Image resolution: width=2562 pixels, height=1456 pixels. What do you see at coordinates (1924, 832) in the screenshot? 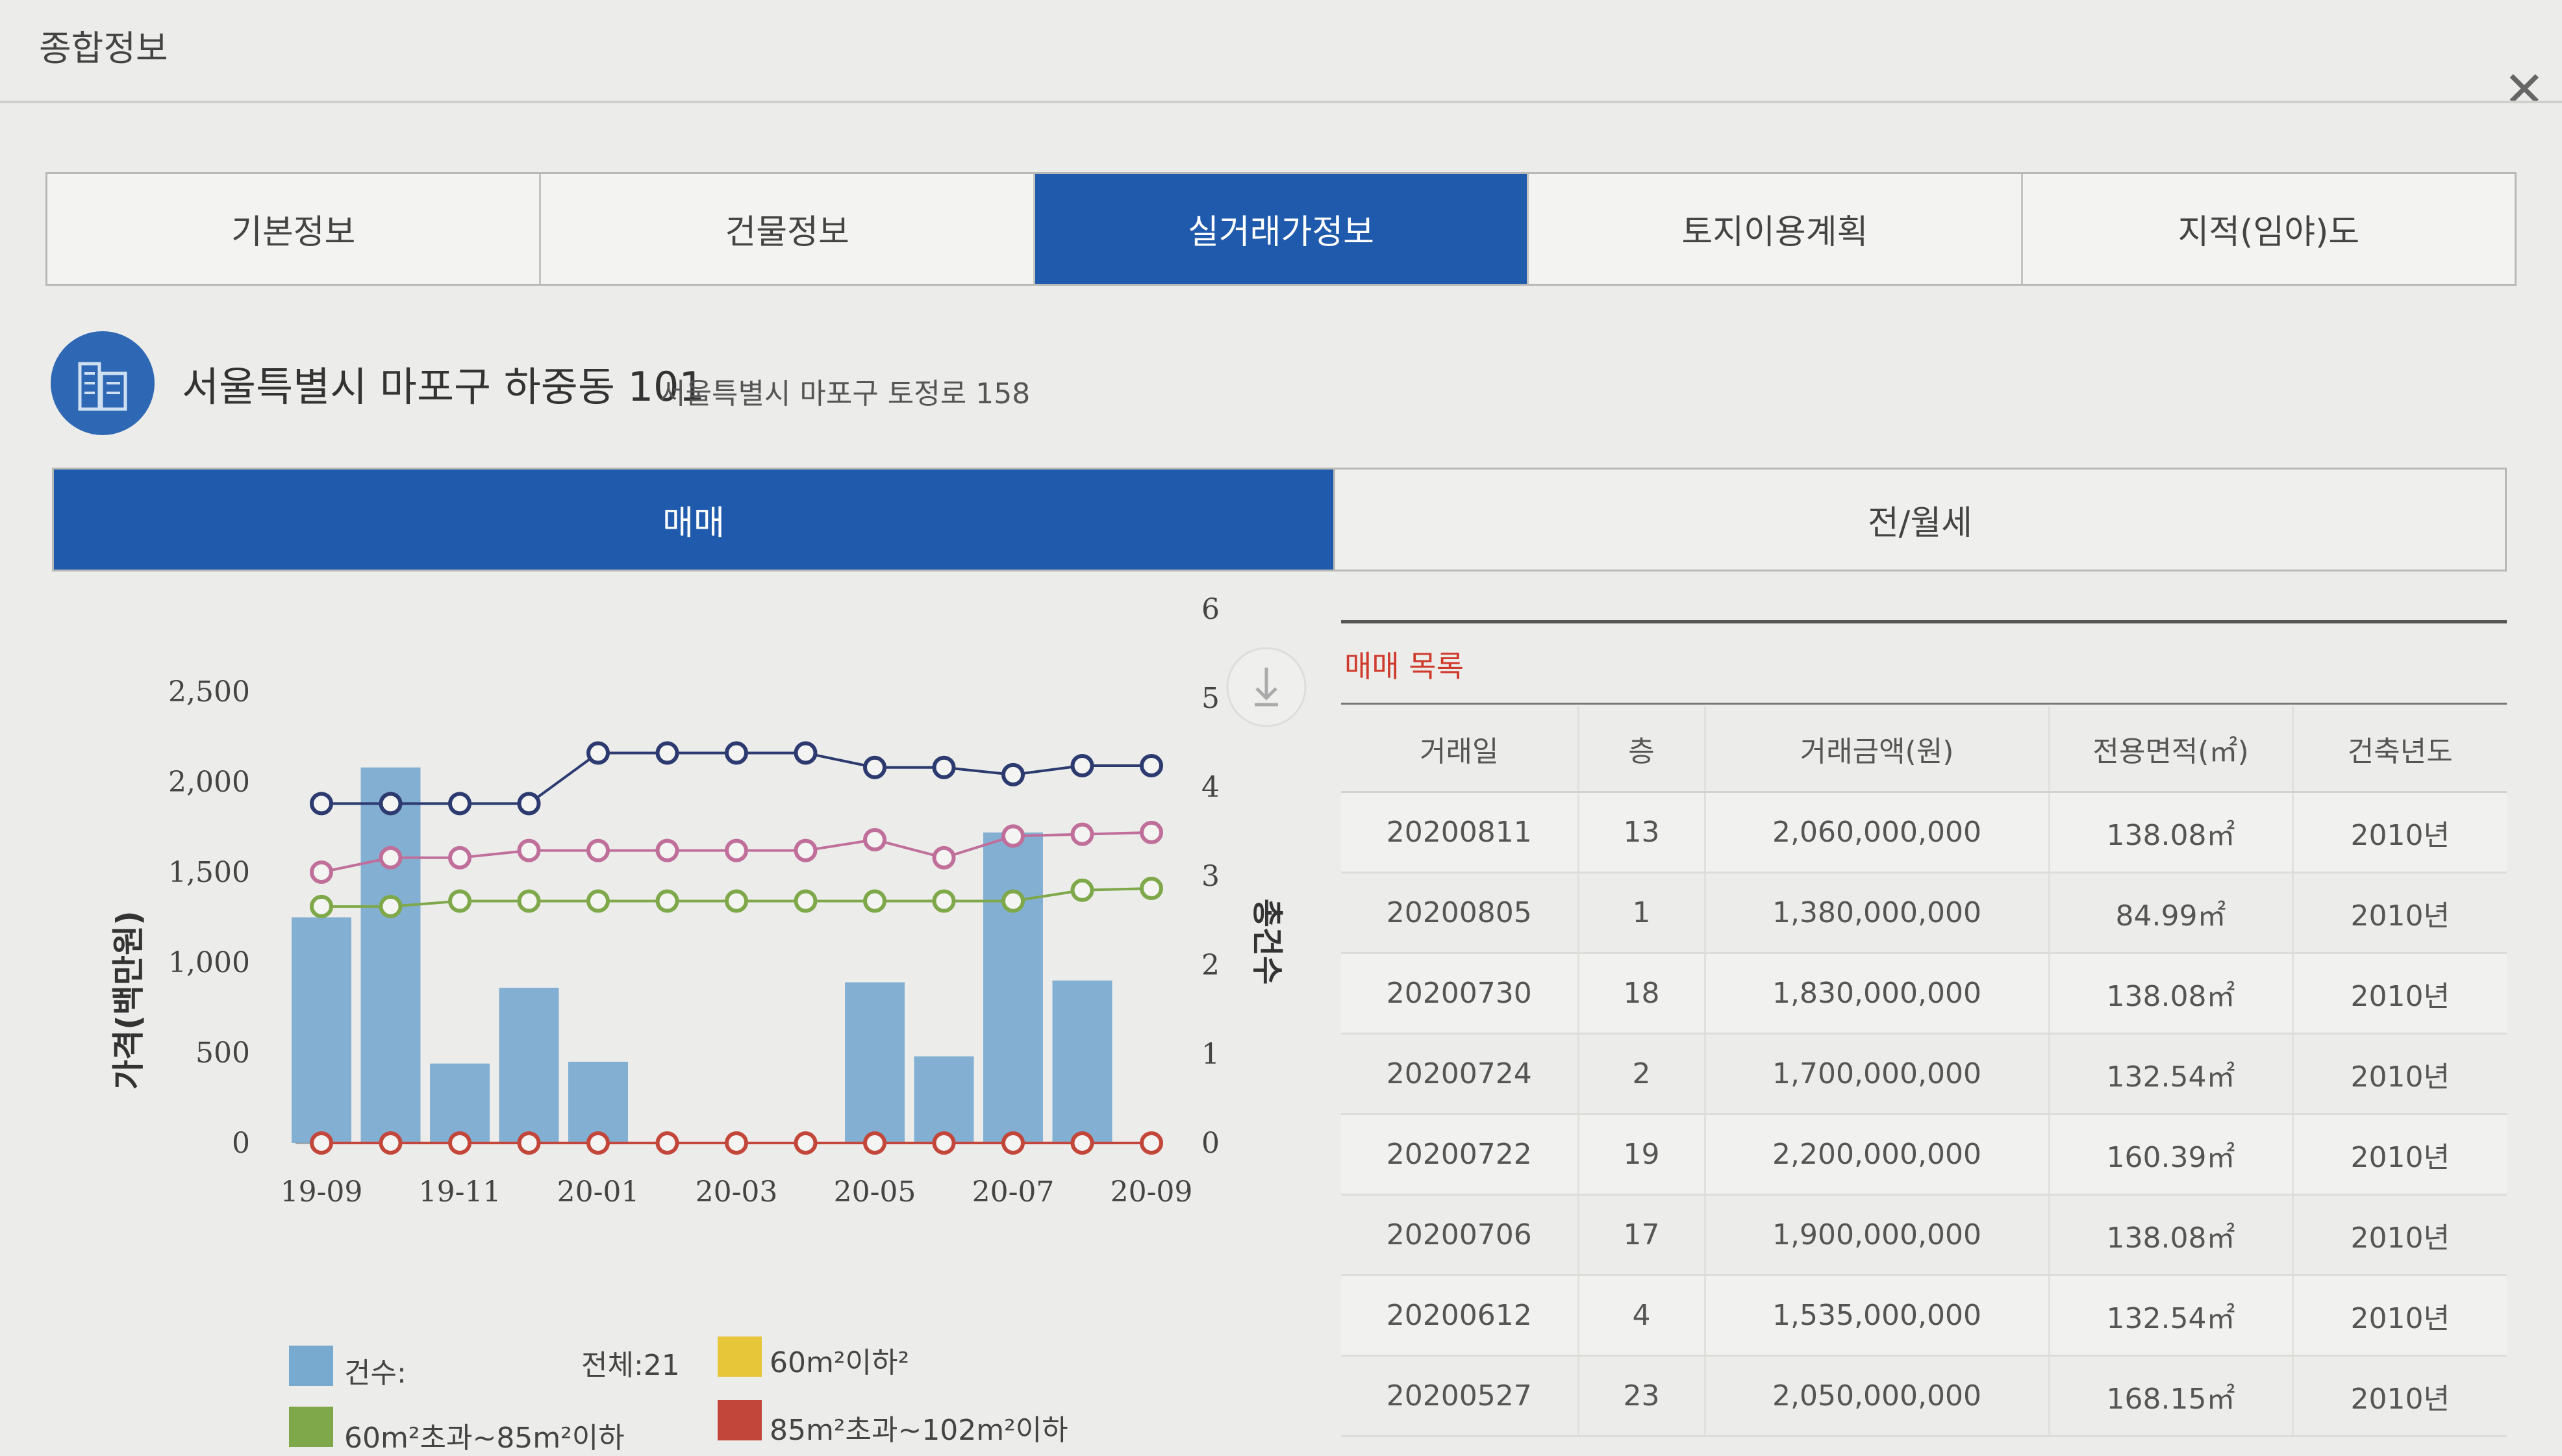
I see `table-row: 20200811 13 2,060,000,000 138.08㎡ 2010년` at bounding box center [1924, 832].